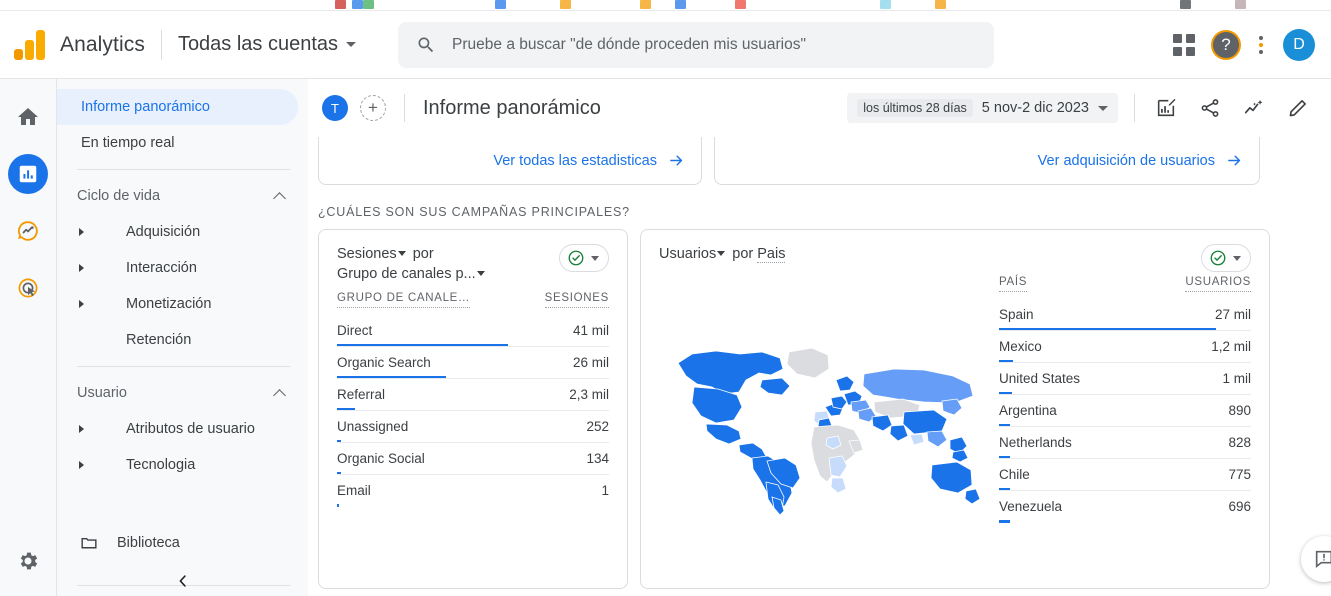 Image resolution: width=1331 pixels, height=596 pixels. Describe the element at coordinates (512, 107) in the screenshot. I see `page-title: Informe panorámico` at that location.